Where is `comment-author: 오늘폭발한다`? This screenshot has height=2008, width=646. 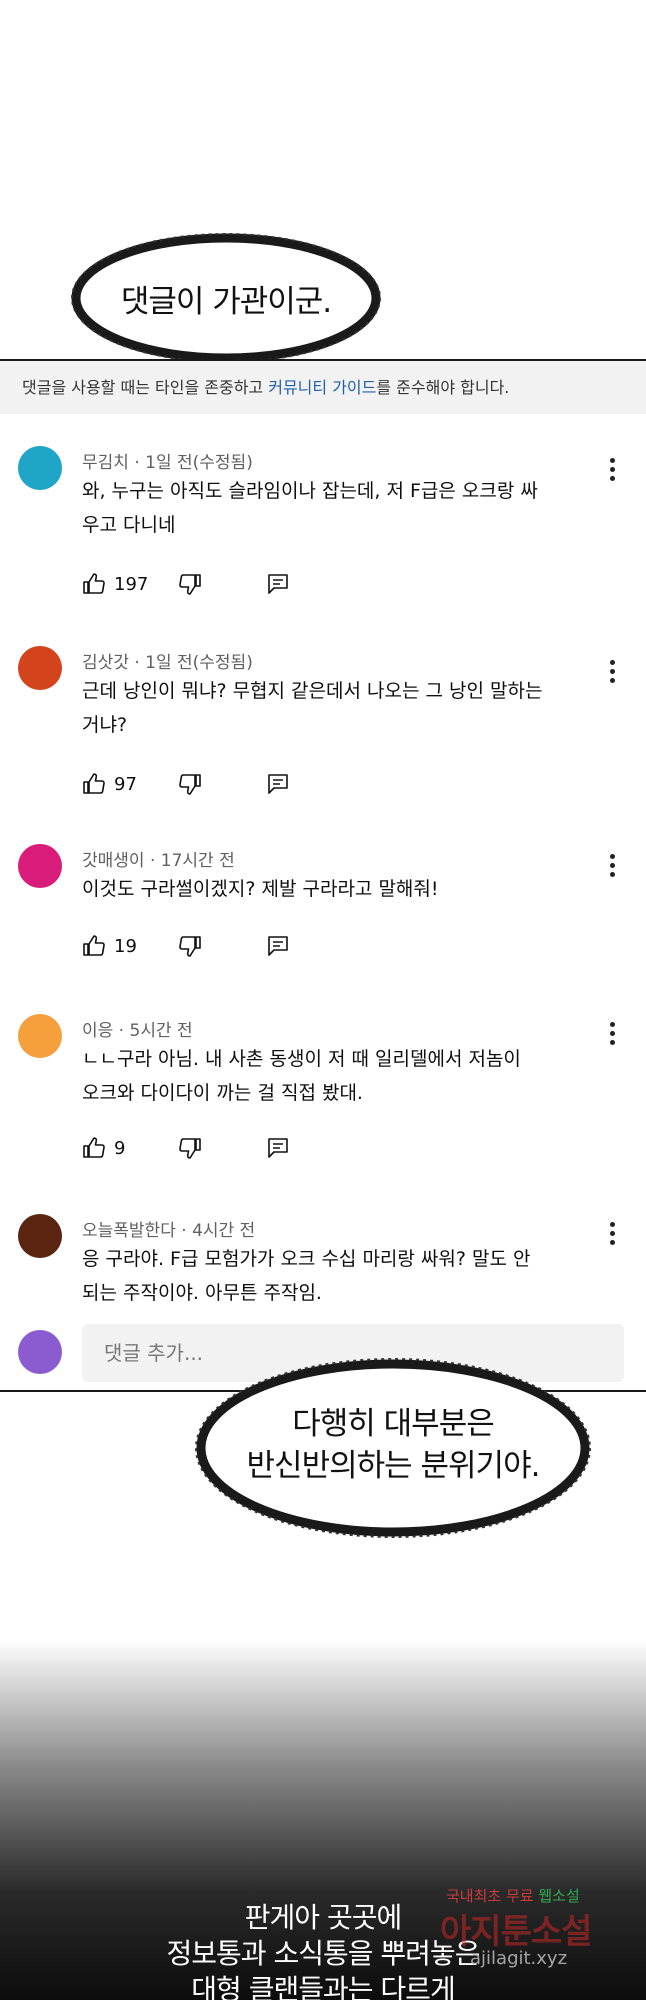
comment-author: 오늘폭발한다 is located at coordinates (129, 1231).